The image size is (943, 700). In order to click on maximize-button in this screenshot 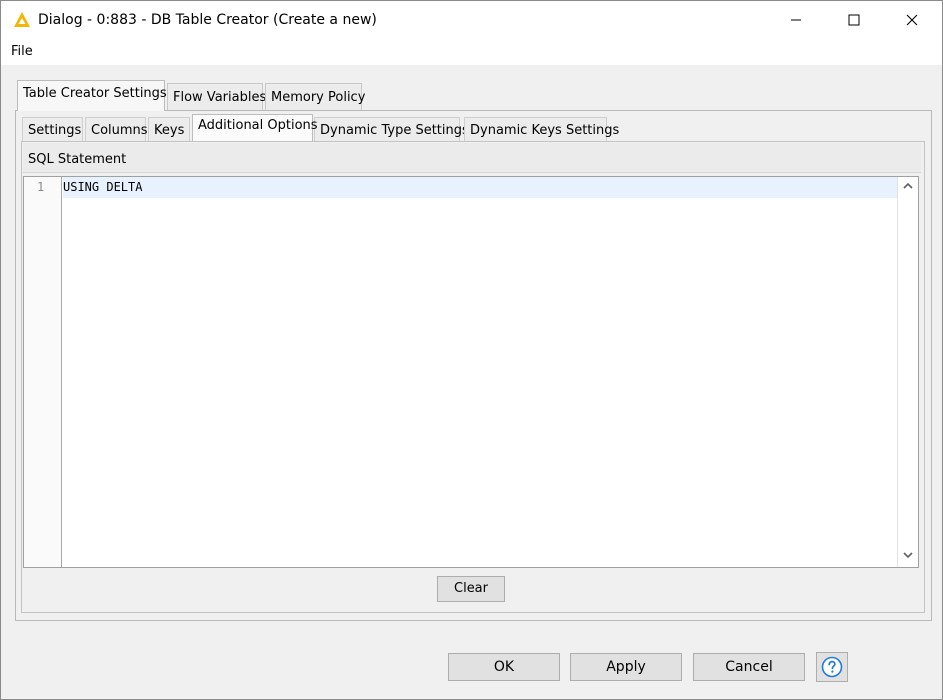, I will do `click(854, 20)`.